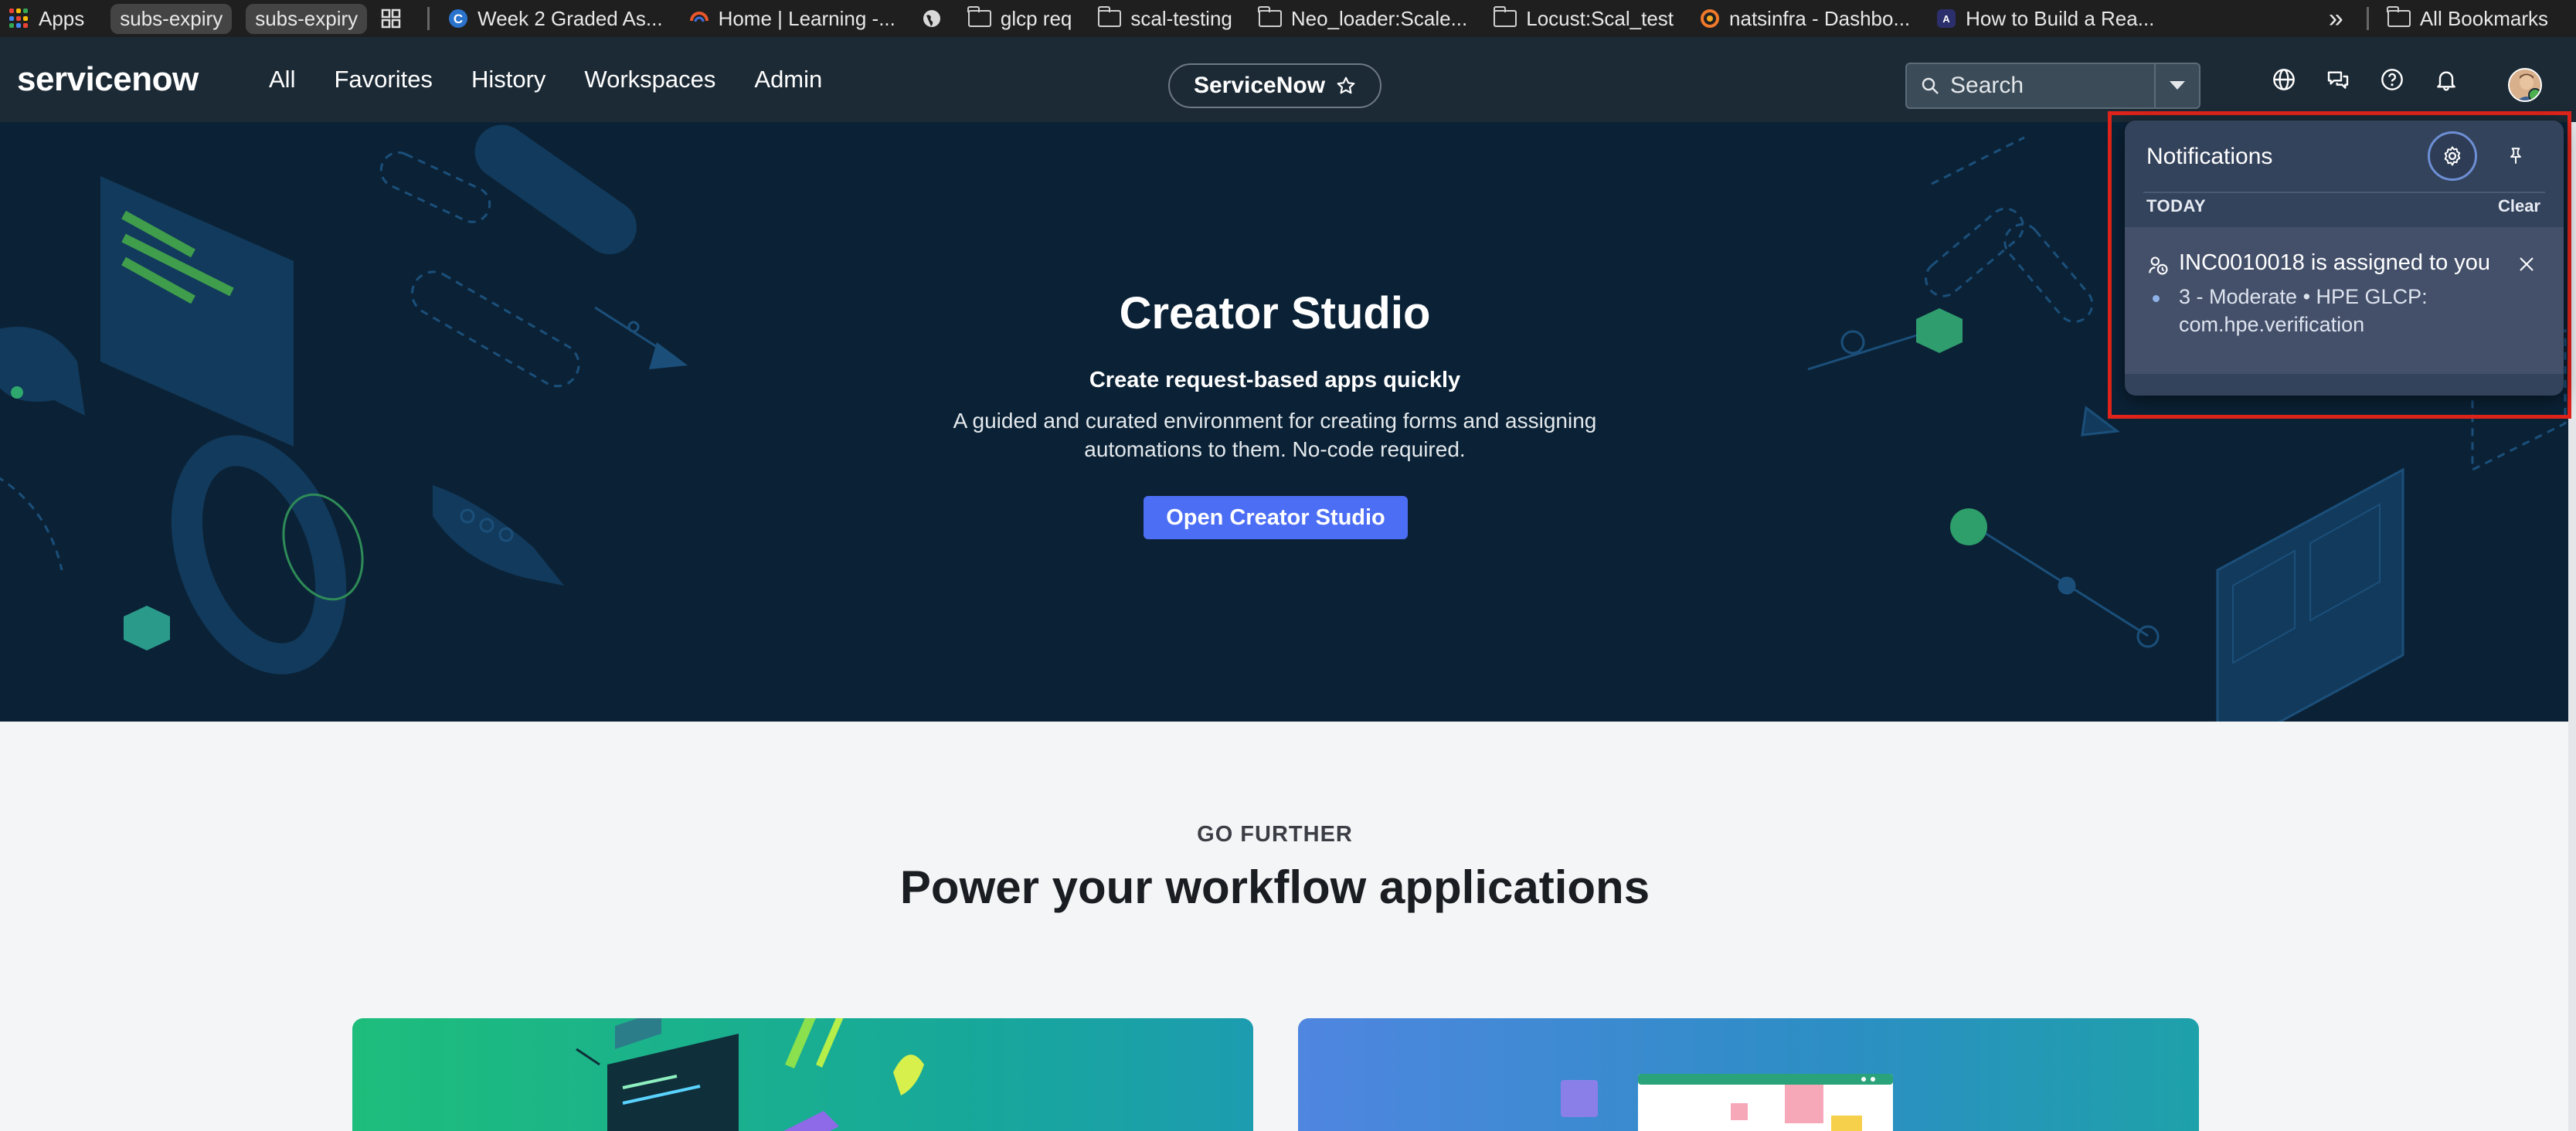 This screenshot has height=1131, width=2576. Describe the element at coordinates (2365, 80) in the screenshot. I see `header-icons` at that location.